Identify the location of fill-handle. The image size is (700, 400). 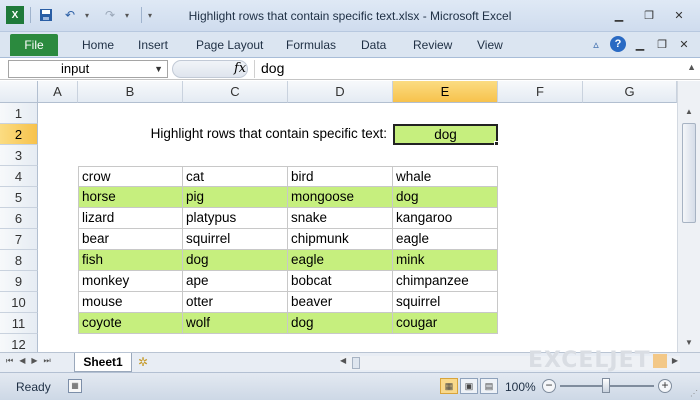
(496, 143).